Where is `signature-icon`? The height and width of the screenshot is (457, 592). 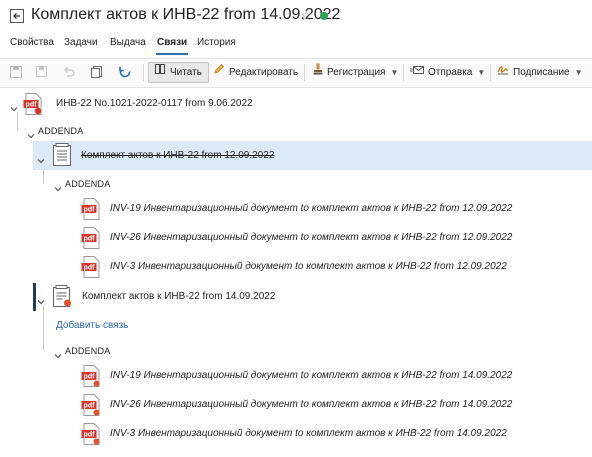
signature-icon is located at coordinates (503, 72).